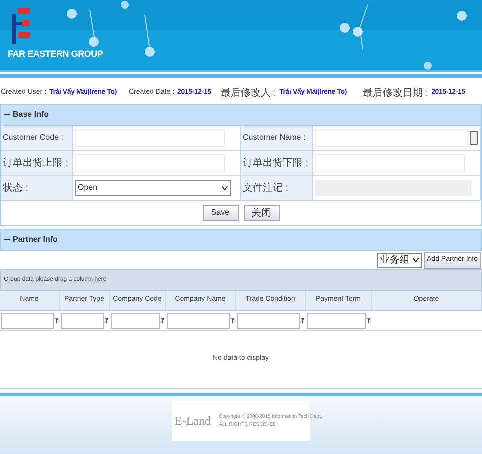 The width and height of the screenshot is (482, 454). I want to click on field-label: 最后修改人 :, so click(249, 93).